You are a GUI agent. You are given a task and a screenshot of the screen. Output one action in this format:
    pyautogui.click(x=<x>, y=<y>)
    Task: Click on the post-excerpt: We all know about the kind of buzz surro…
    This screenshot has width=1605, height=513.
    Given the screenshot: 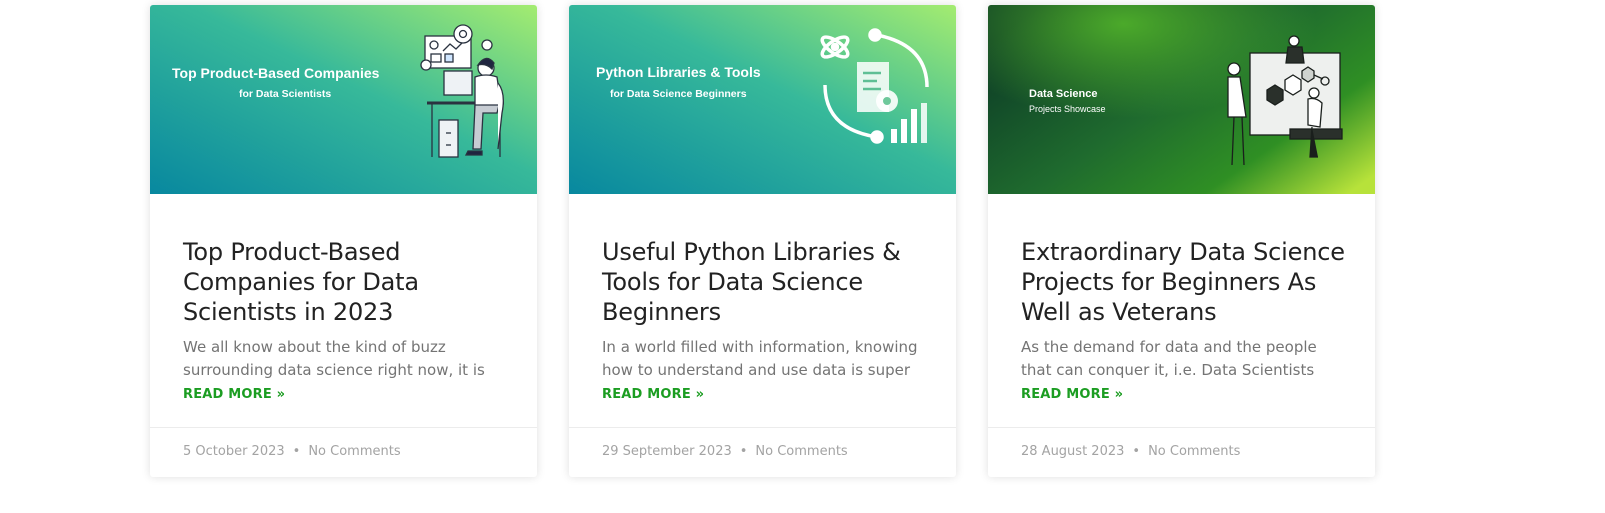 What is the action you would take?
    pyautogui.click(x=334, y=358)
    